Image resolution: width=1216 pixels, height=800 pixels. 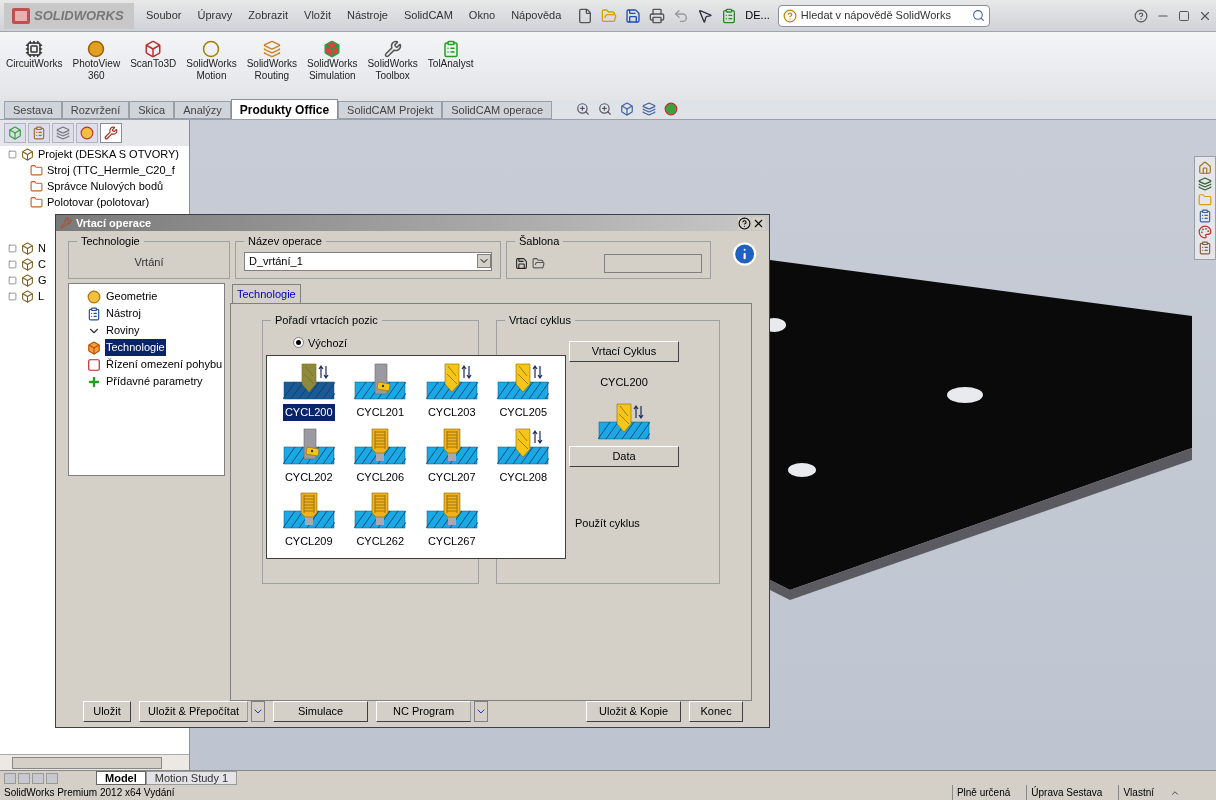 I want to click on tree-item: Projekt (DESKA S OTVORY), so click(x=108, y=154).